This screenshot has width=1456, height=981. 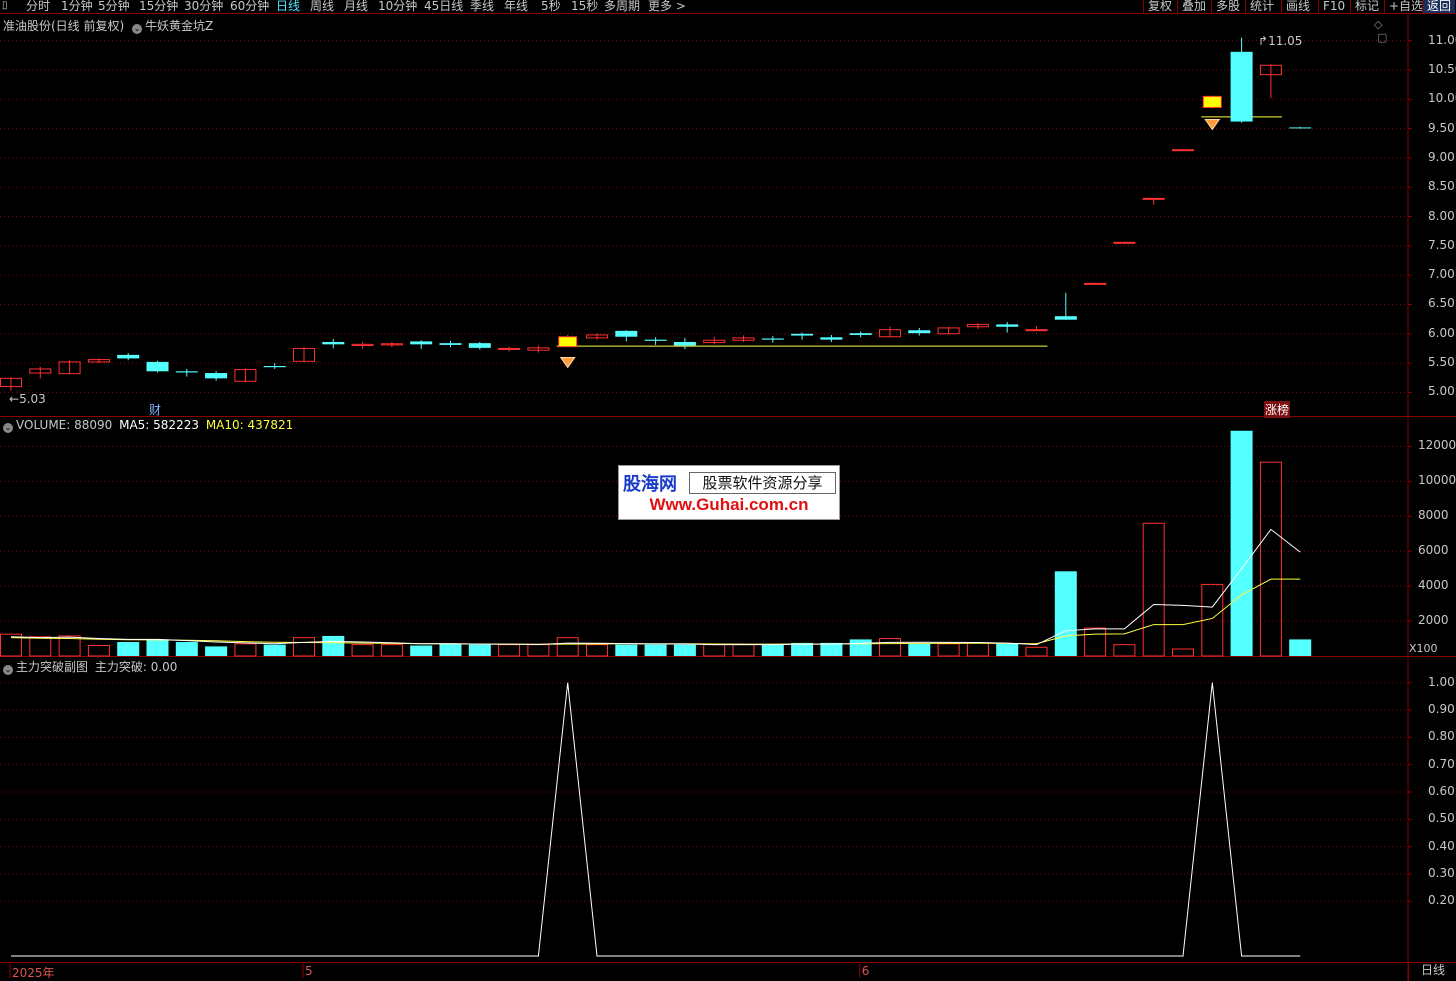 What do you see at coordinates (655, 611) in the screenshot?
I see `volume-ma10-line` at bounding box center [655, 611].